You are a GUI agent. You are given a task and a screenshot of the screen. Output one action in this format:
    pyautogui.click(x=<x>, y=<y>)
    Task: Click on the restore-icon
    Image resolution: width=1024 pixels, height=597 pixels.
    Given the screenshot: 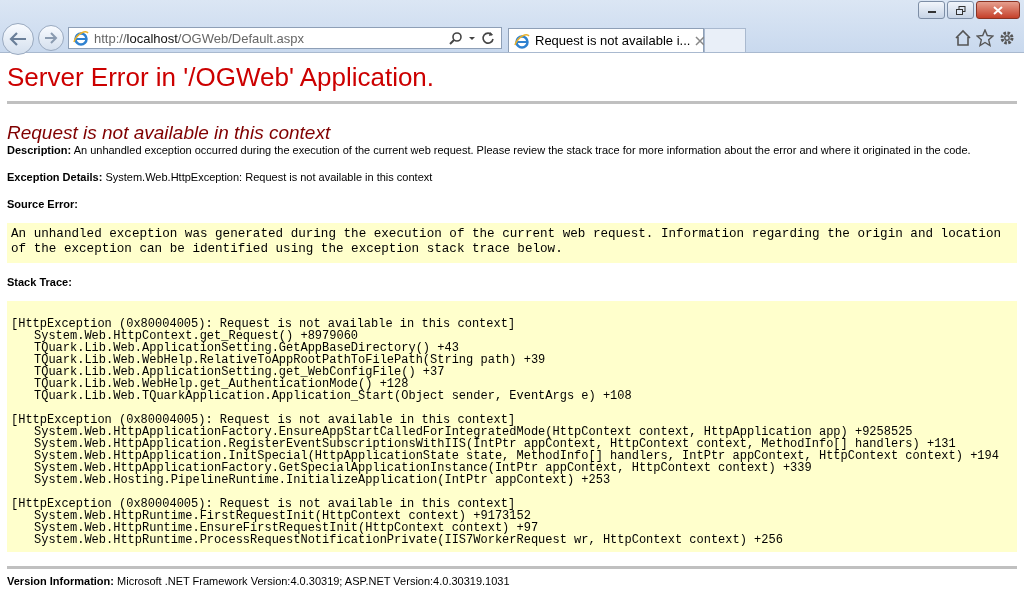 What is the action you would take?
    pyautogui.click(x=960, y=10)
    